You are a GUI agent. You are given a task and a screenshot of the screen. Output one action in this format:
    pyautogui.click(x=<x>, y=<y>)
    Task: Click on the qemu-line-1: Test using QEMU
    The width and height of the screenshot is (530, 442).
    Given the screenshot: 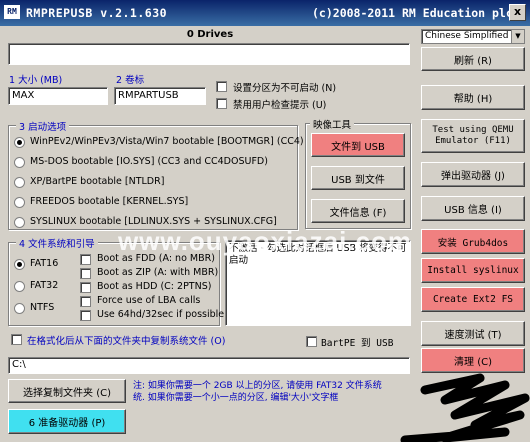 What is the action you would take?
    pyautogui.click(x=473, y=130)
    